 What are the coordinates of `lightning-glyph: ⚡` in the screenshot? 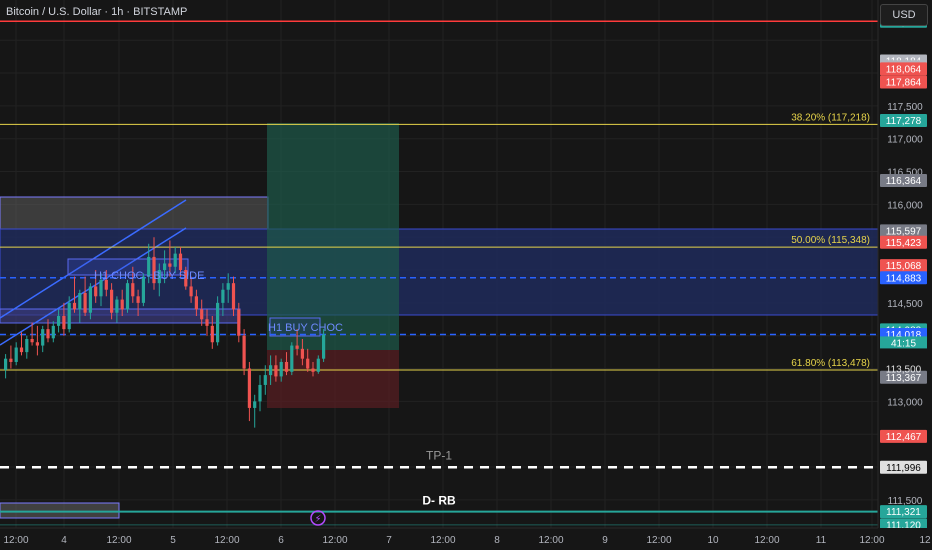 It's located at (317, 519).